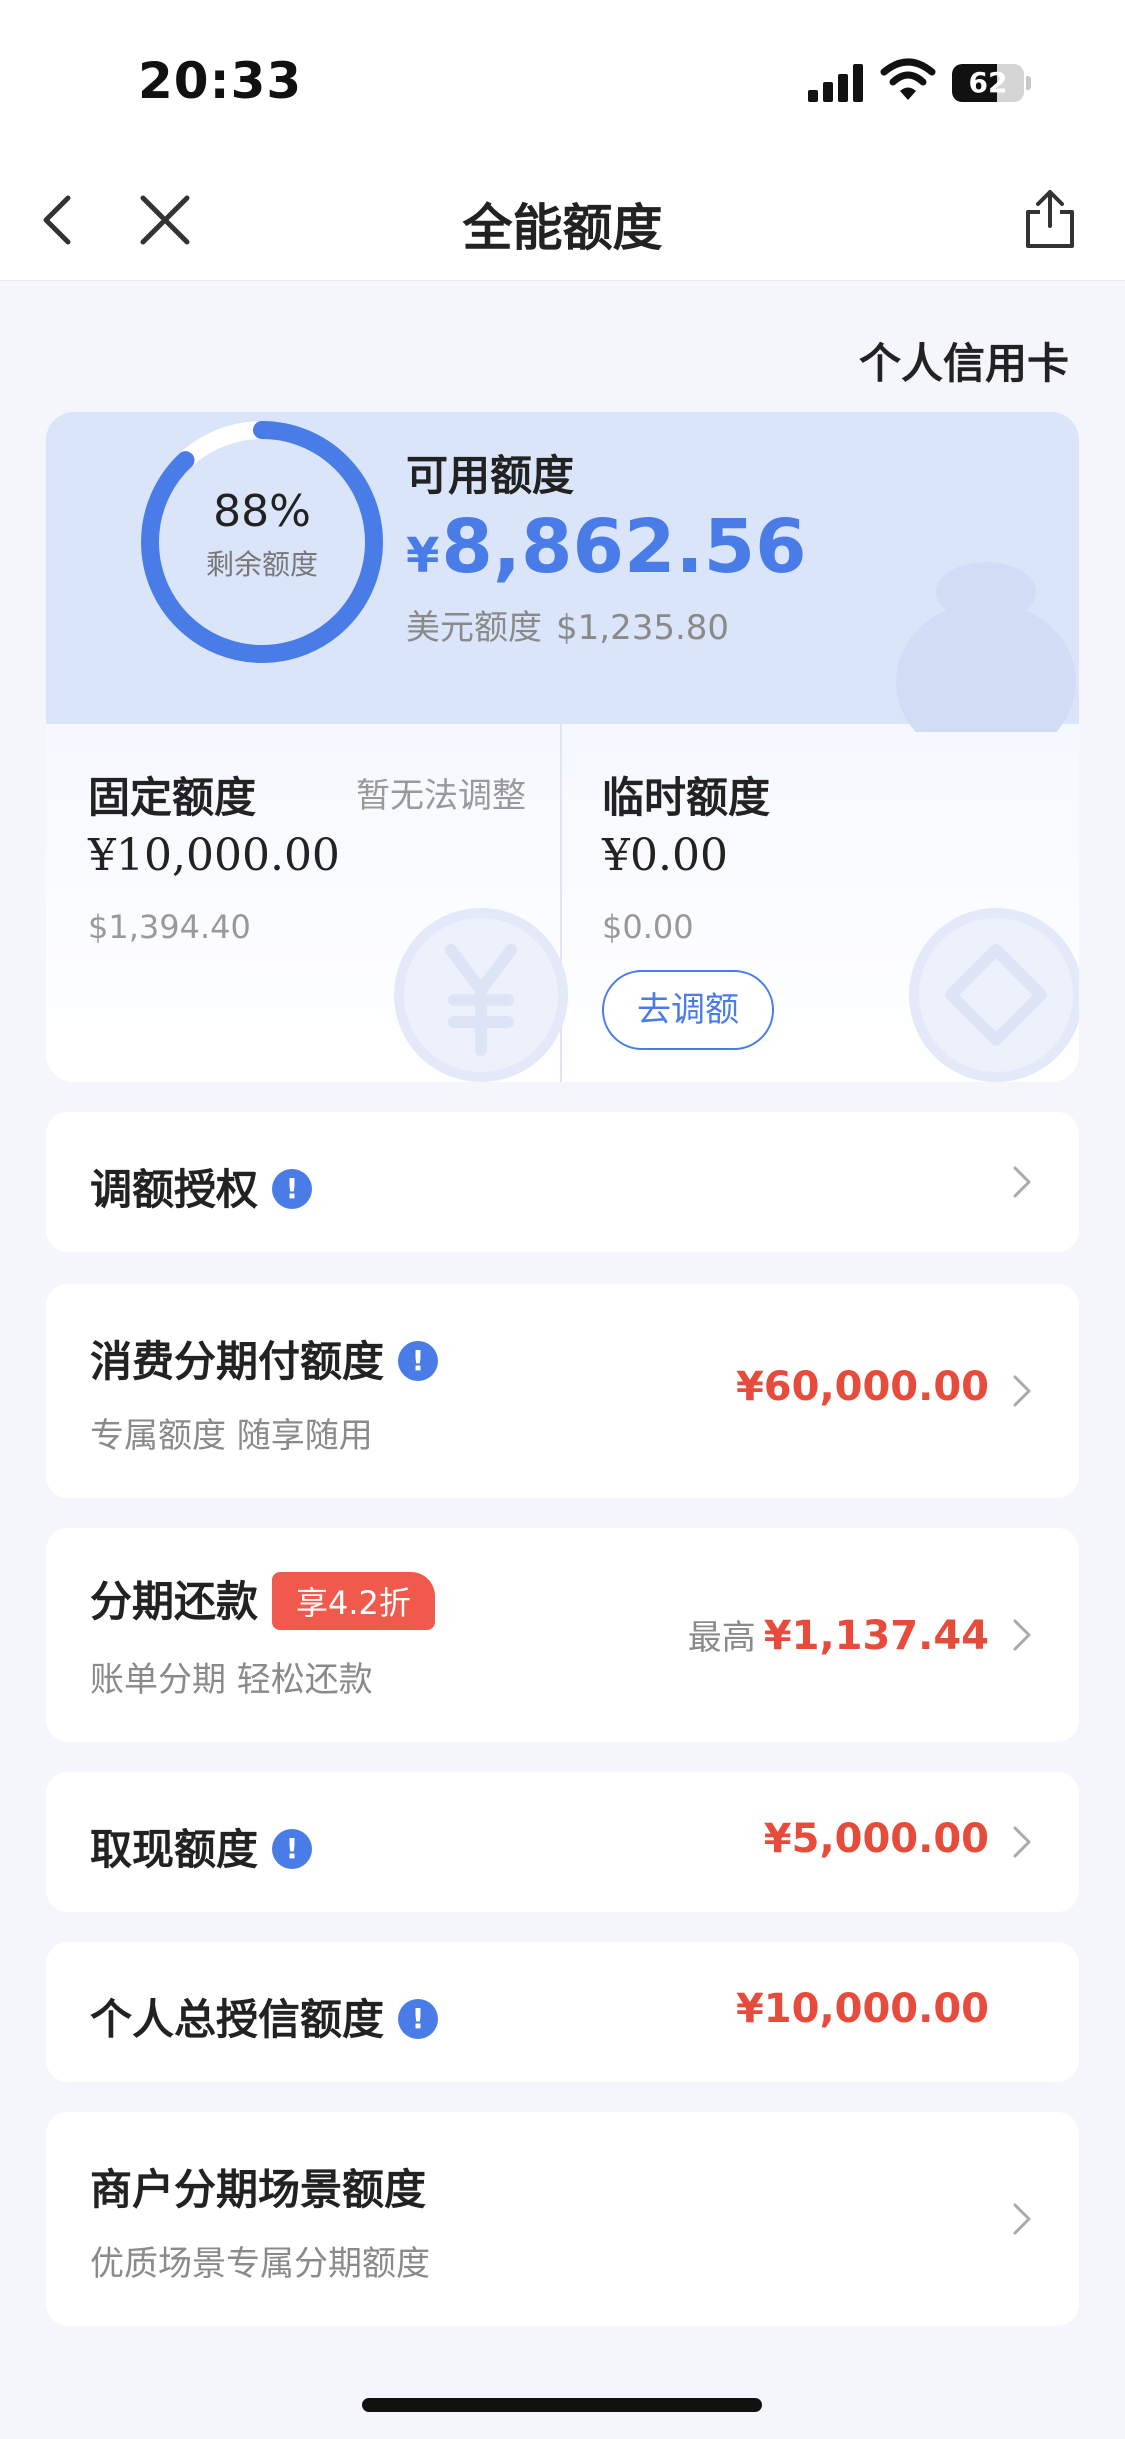 The width and height of the screenshot is (1125, 2439). I want to click on usd-quota-row: 美元额度 $1,235.80, so click(574, 624).